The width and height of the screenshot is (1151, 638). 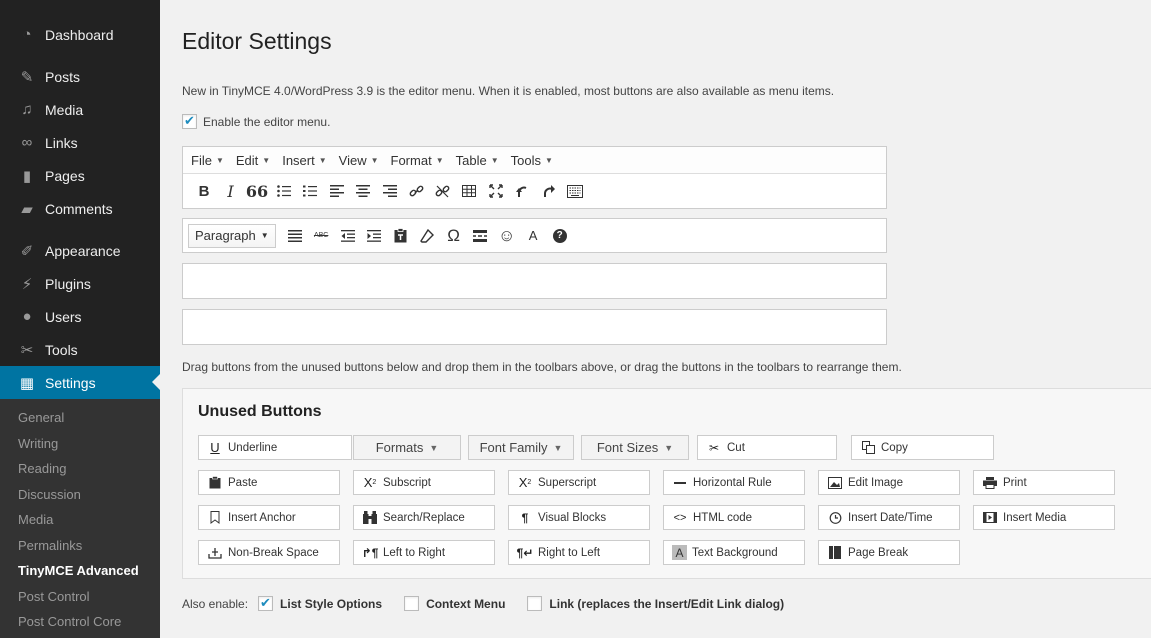 I want to click on copy-button: Copy, so click(x=922, y=447).